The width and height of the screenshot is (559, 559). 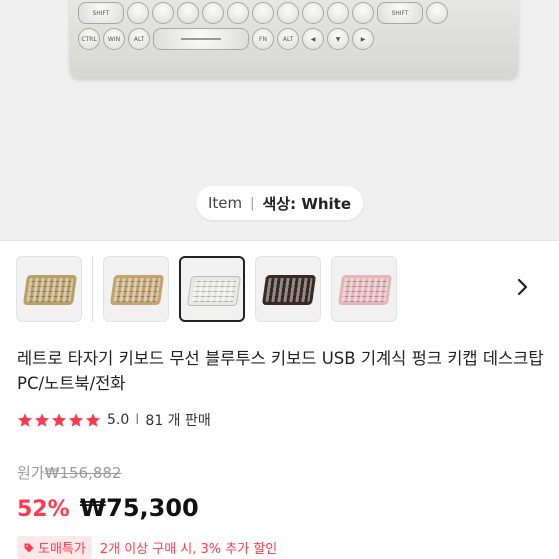 I want to click on key-shift-right: SHIFT, so click(x=400, y=13).